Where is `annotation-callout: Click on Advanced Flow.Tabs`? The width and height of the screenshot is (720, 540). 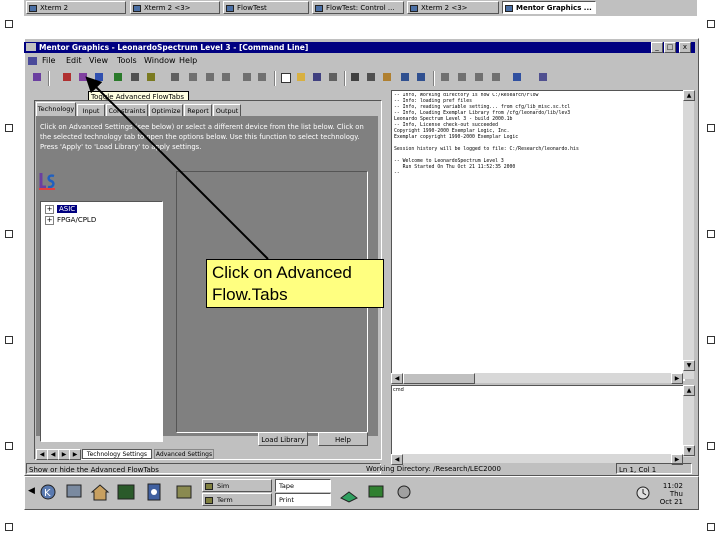
annotation-callout: Click on Advanced Flow.Tabs is located at coordinates (295, 283).